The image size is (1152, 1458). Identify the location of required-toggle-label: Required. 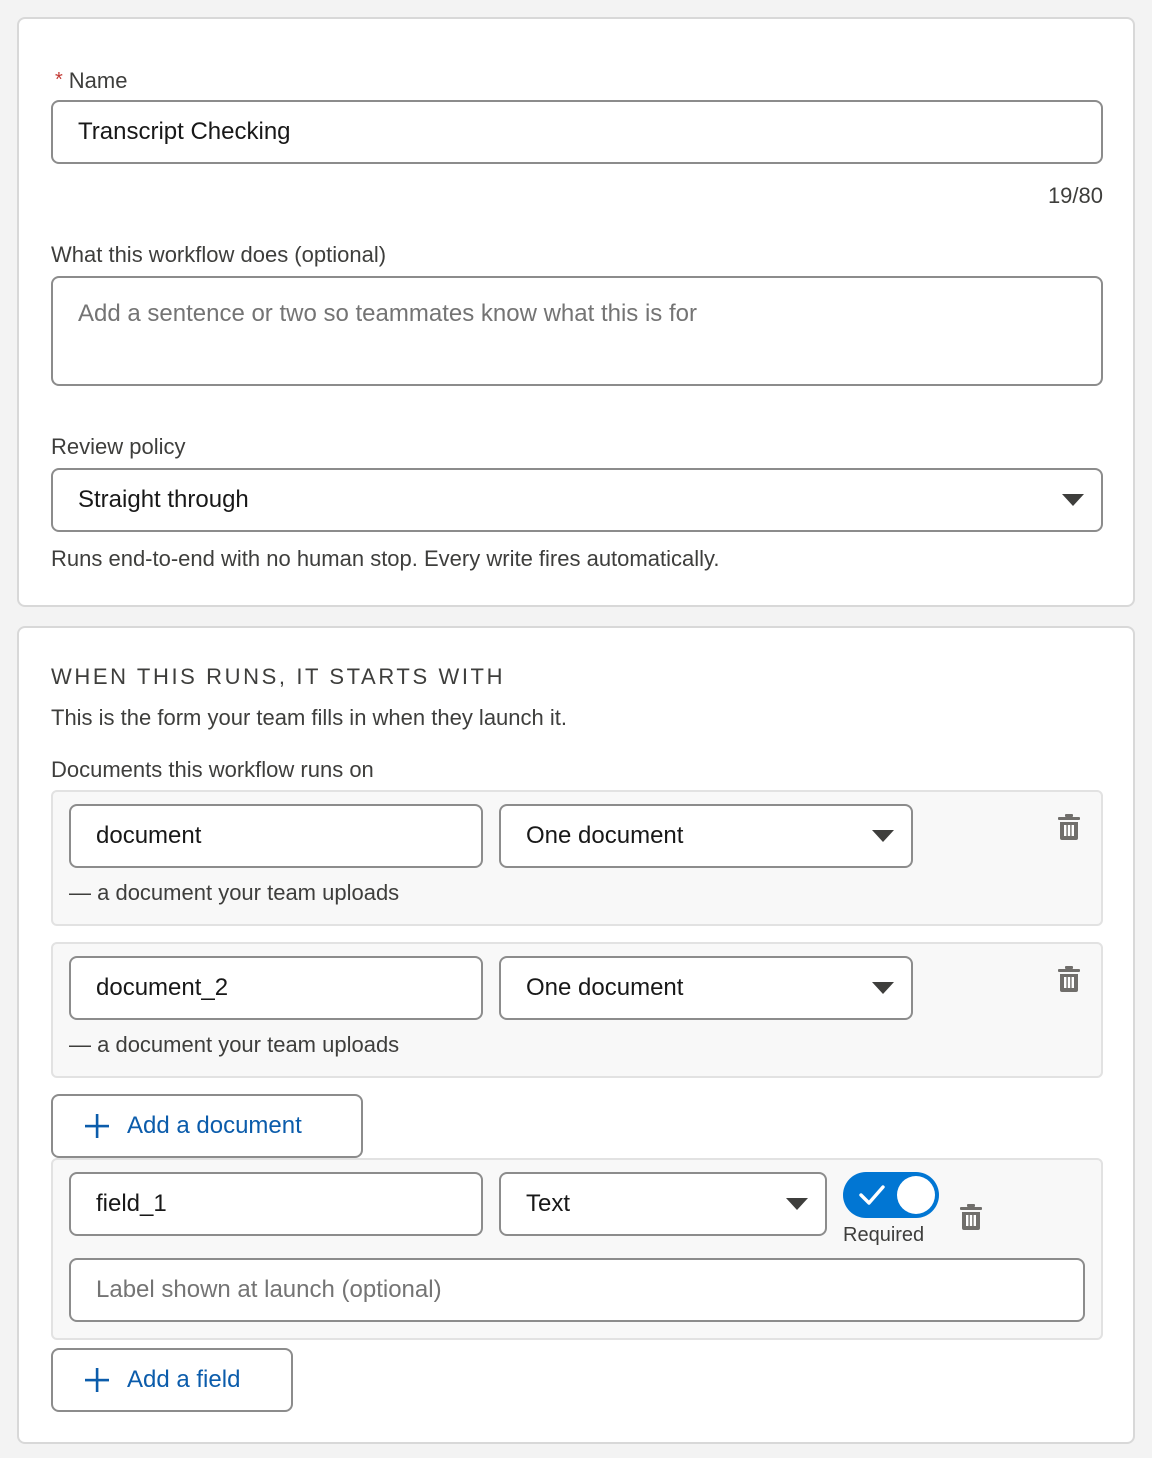
(884, 1235).